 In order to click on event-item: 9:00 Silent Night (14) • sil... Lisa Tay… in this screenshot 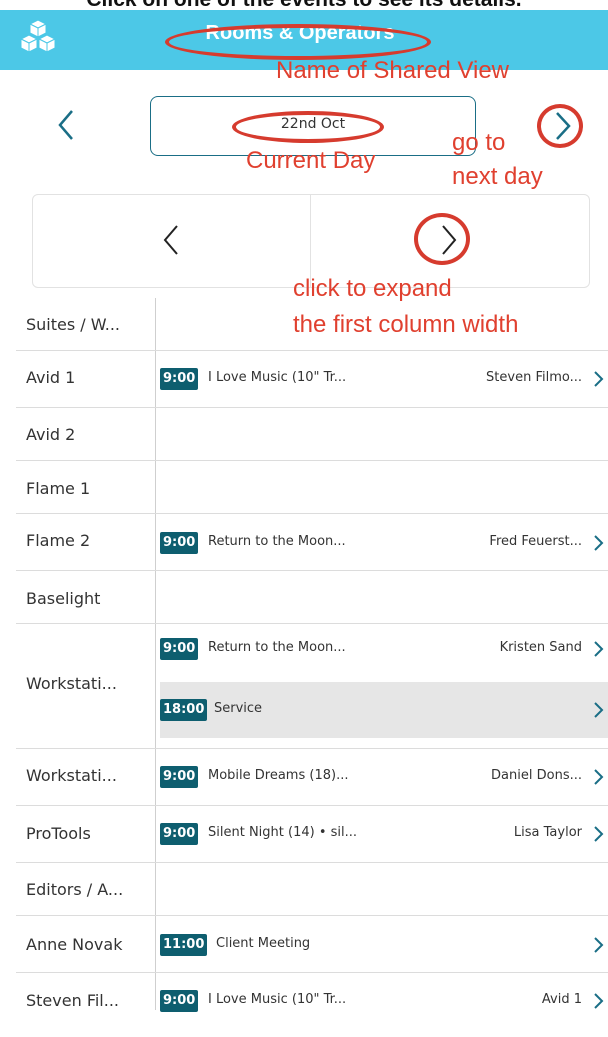, I will do `click(384, 834)`.